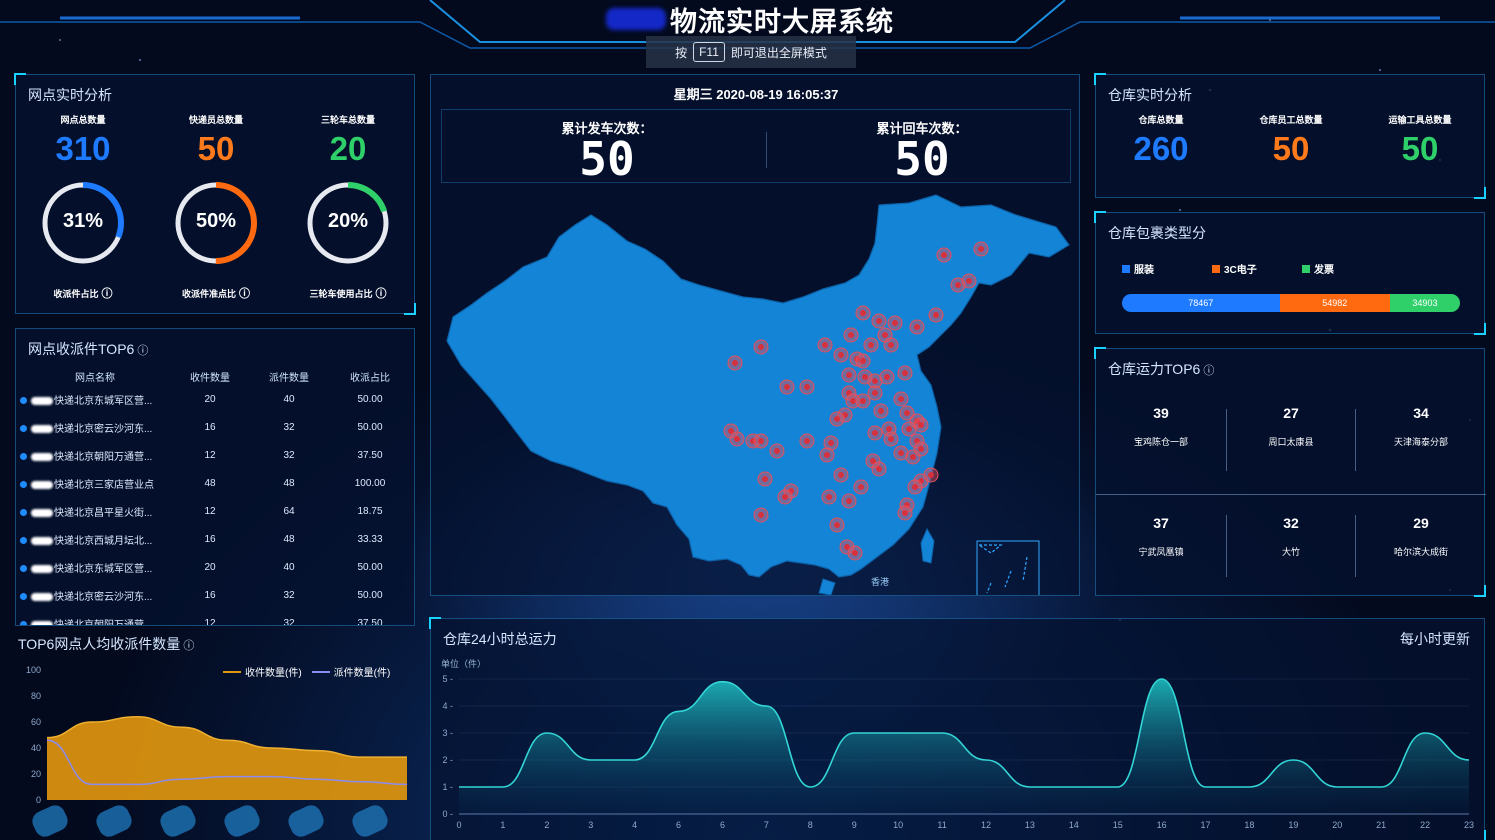  What do you see at coordinates (546, 825) in the screenshot?
I see `x-tick-label: 2` at bounding box center [546, 825].